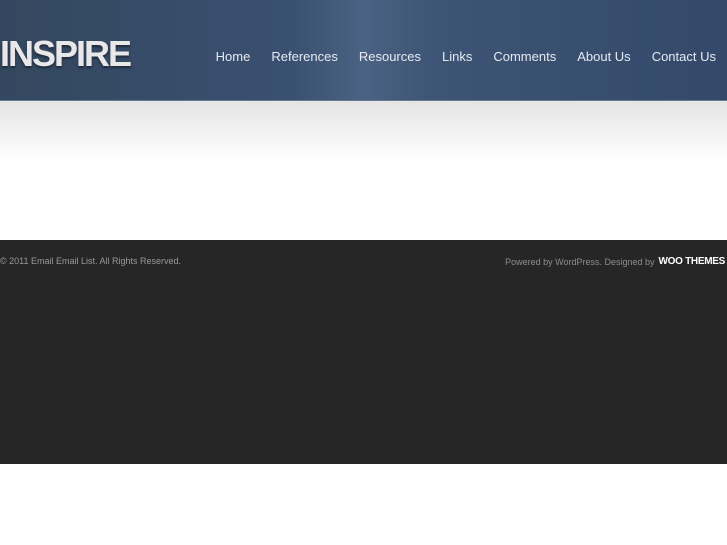  Describe the element at coordinates (457, 56) in the screenshot. I see `nav-links: Links` at that location.